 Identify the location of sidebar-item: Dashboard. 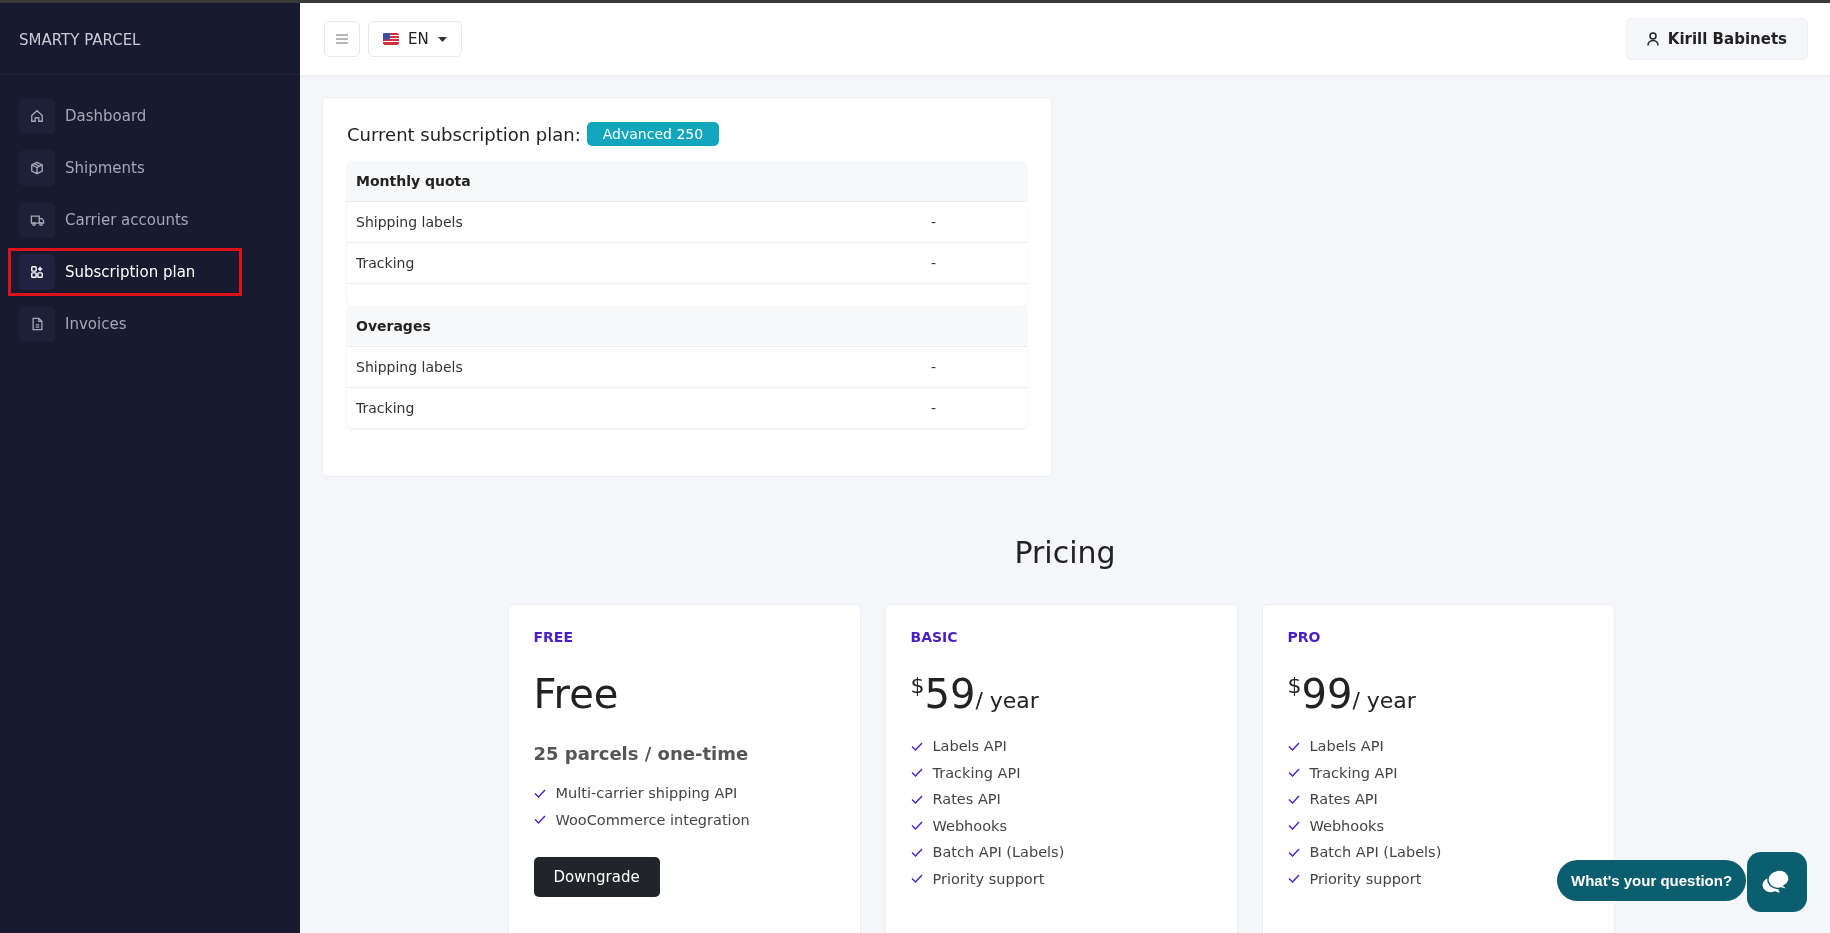
(125, 116).